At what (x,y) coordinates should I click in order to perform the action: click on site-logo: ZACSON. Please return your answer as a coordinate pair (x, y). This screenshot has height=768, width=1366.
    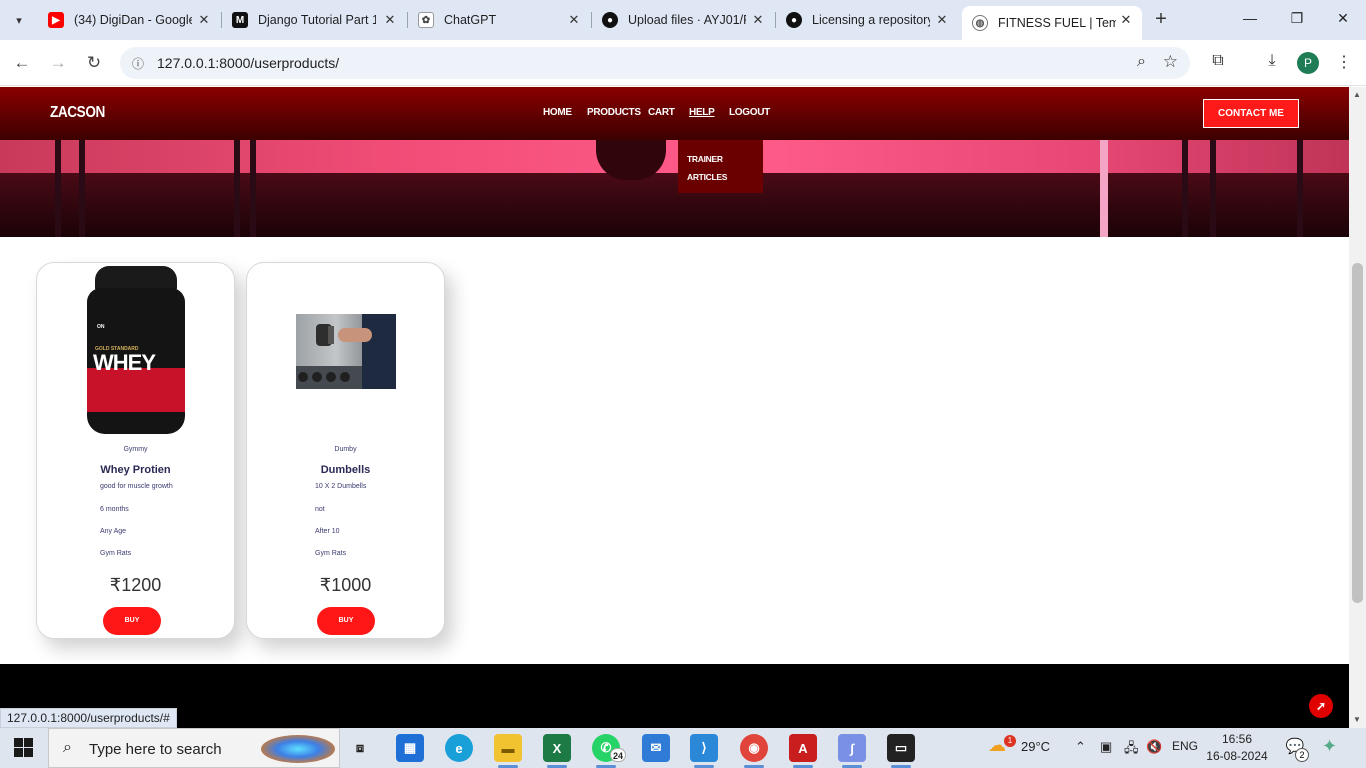
    Looking at the image, I should click on (77, 113).